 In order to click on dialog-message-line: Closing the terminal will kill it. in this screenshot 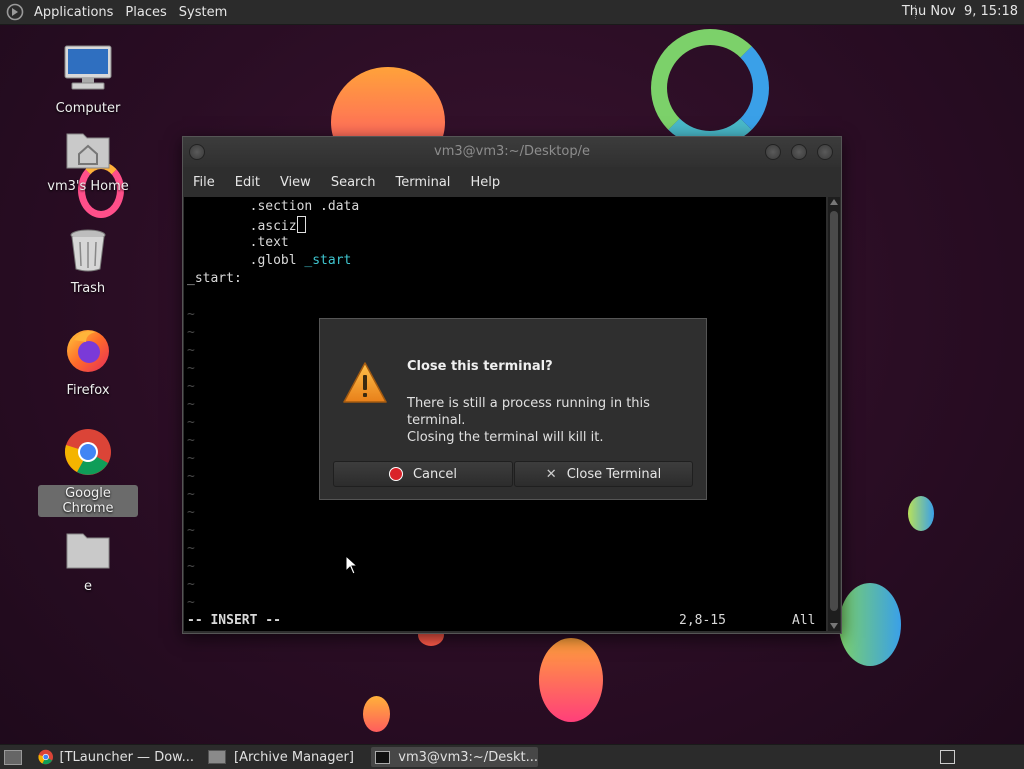, I will do `click(505, 437)`.